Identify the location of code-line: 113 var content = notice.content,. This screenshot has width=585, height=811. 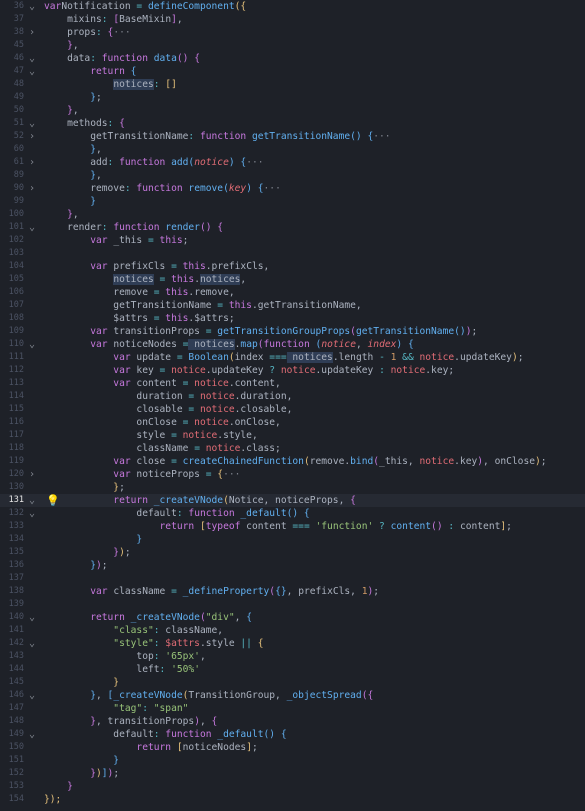
(292, 383).